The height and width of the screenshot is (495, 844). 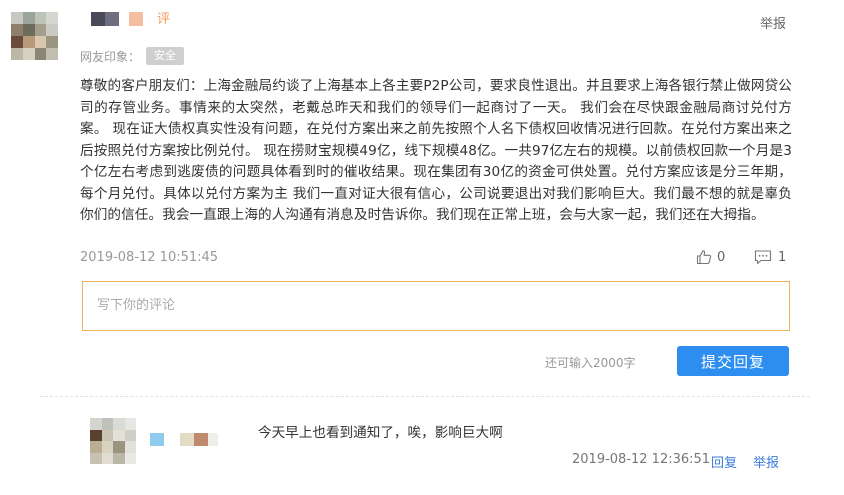 I want to click on impression-badge: 安全, so click(x=165, y=56).